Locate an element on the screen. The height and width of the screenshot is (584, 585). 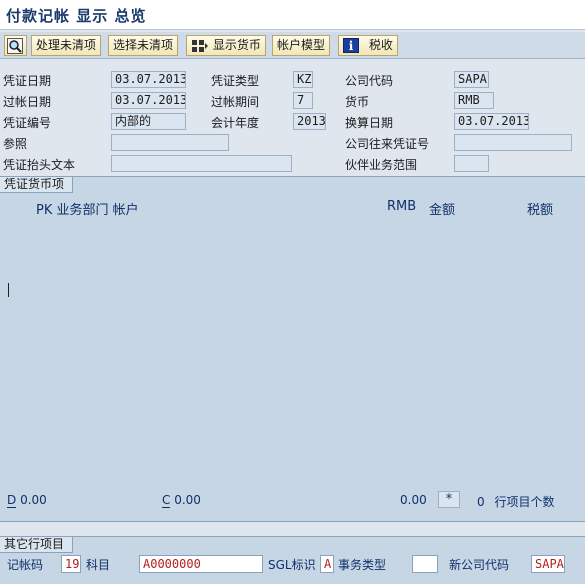
column-amount: 金额 is located at coordinates (442, 210).